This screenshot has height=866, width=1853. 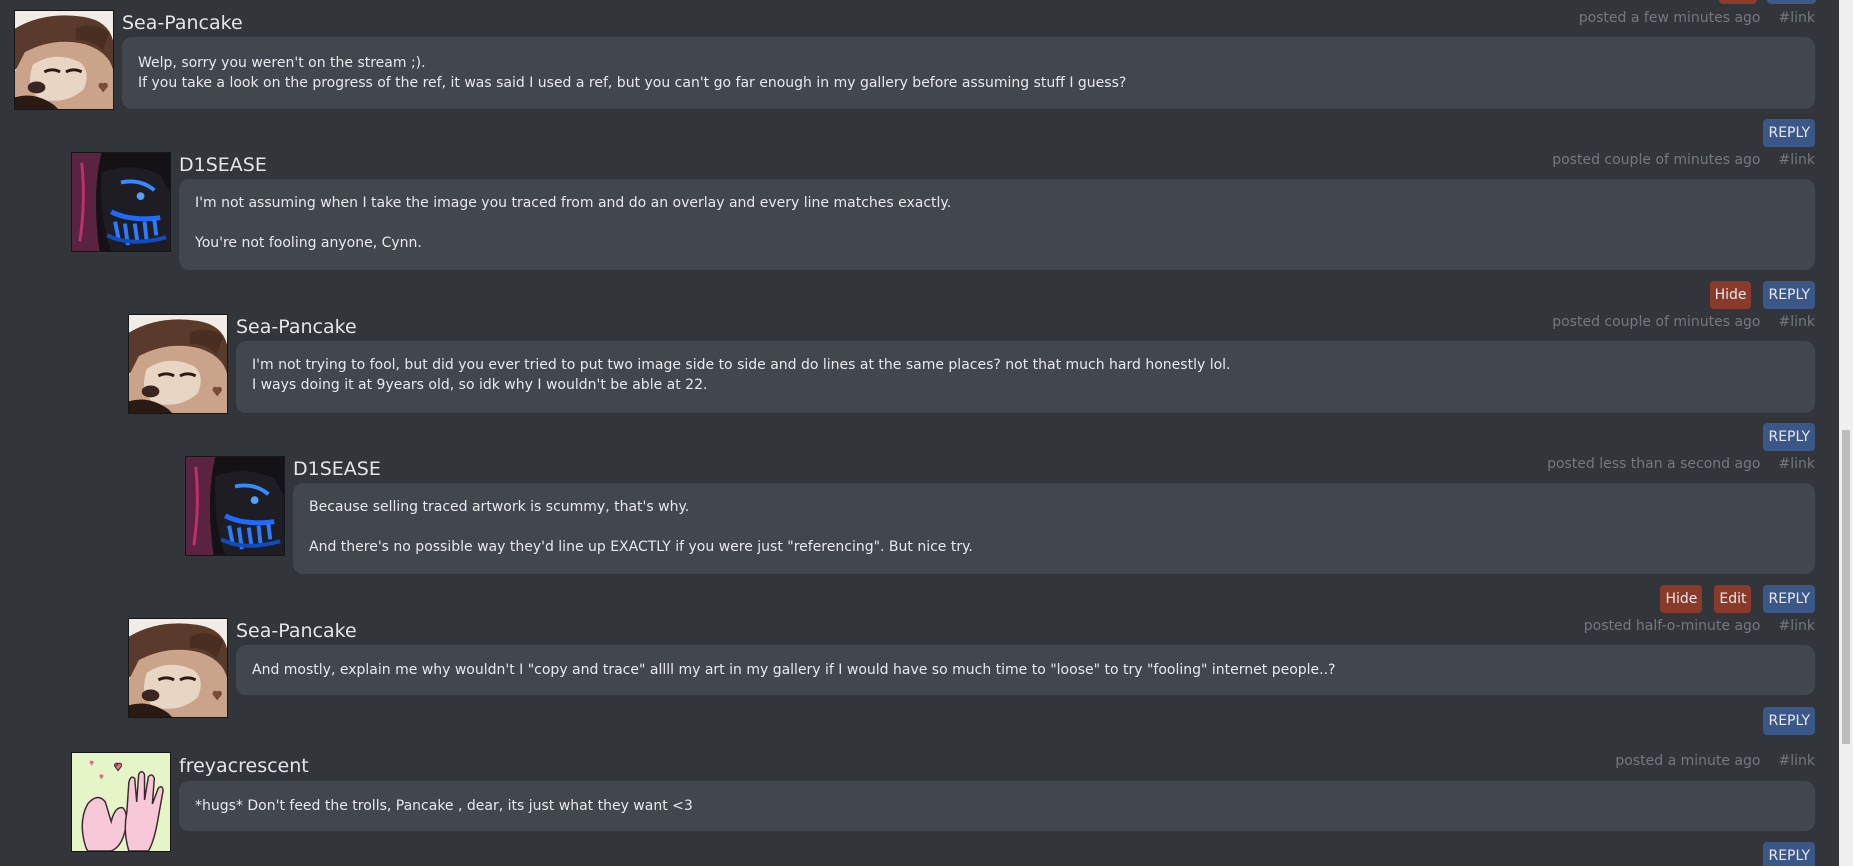 I want to click on comment-actions: Hide Edit REPLY, so click(x=1737, y=599).